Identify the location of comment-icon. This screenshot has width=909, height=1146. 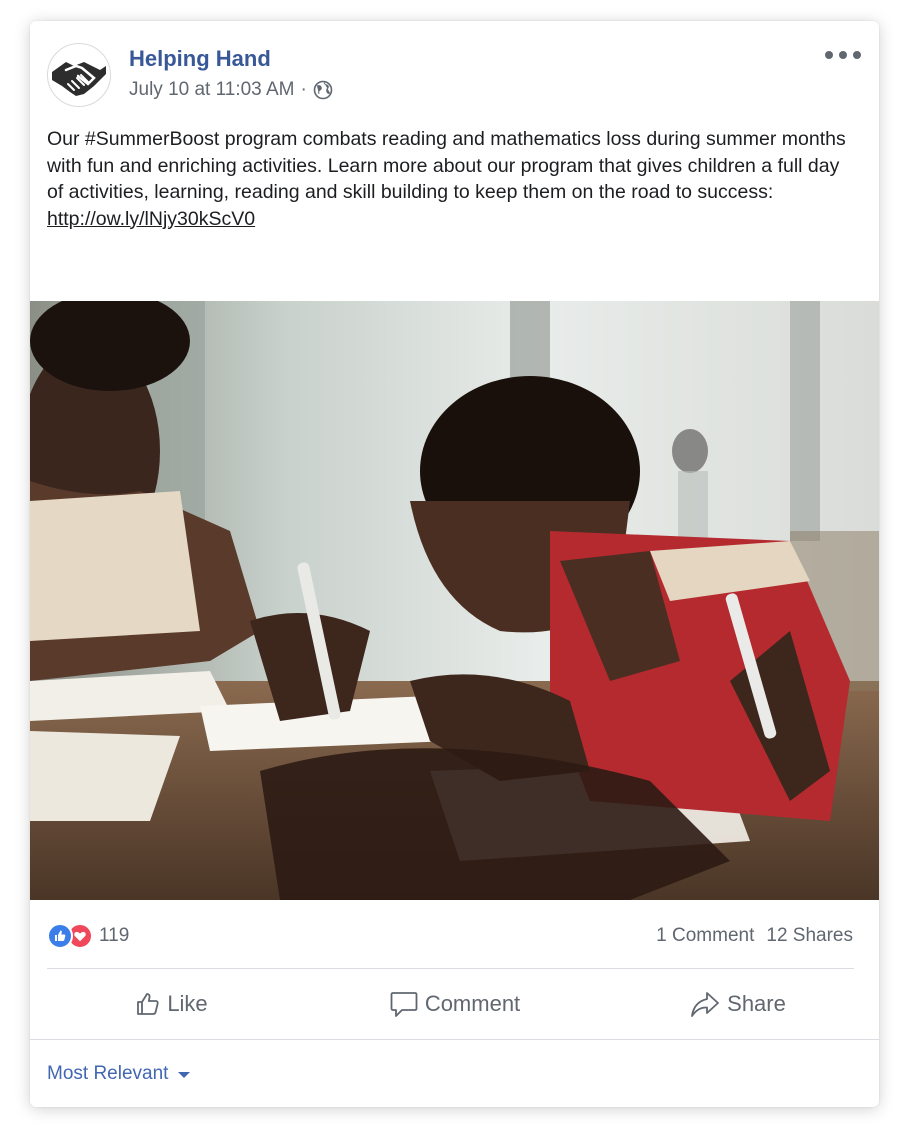
(404, 1004).